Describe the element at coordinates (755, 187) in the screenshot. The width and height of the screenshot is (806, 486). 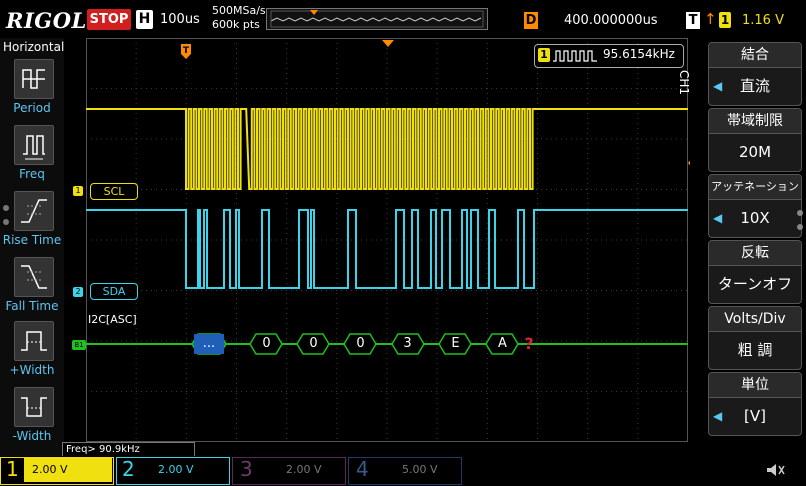
I see `attenuation-title: アッテネーション` at that location.